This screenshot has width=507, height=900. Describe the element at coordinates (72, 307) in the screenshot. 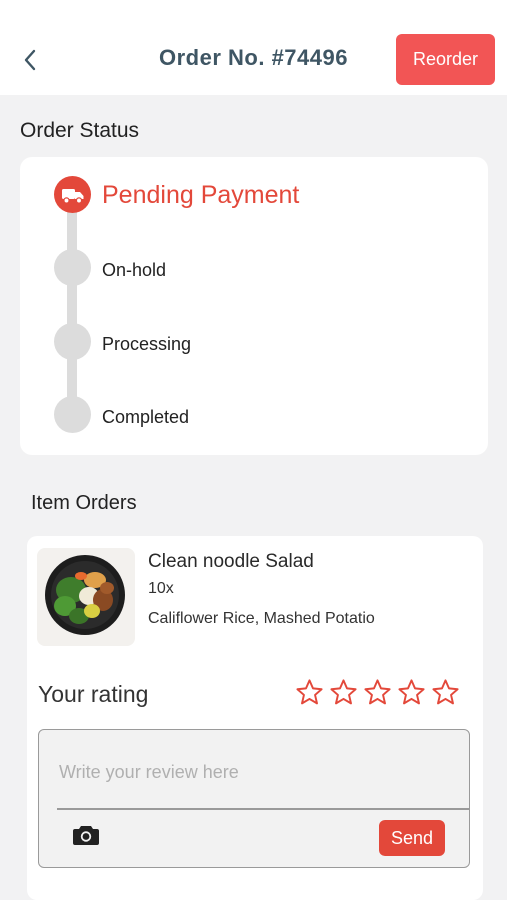

I see `timeline-line` at that location.